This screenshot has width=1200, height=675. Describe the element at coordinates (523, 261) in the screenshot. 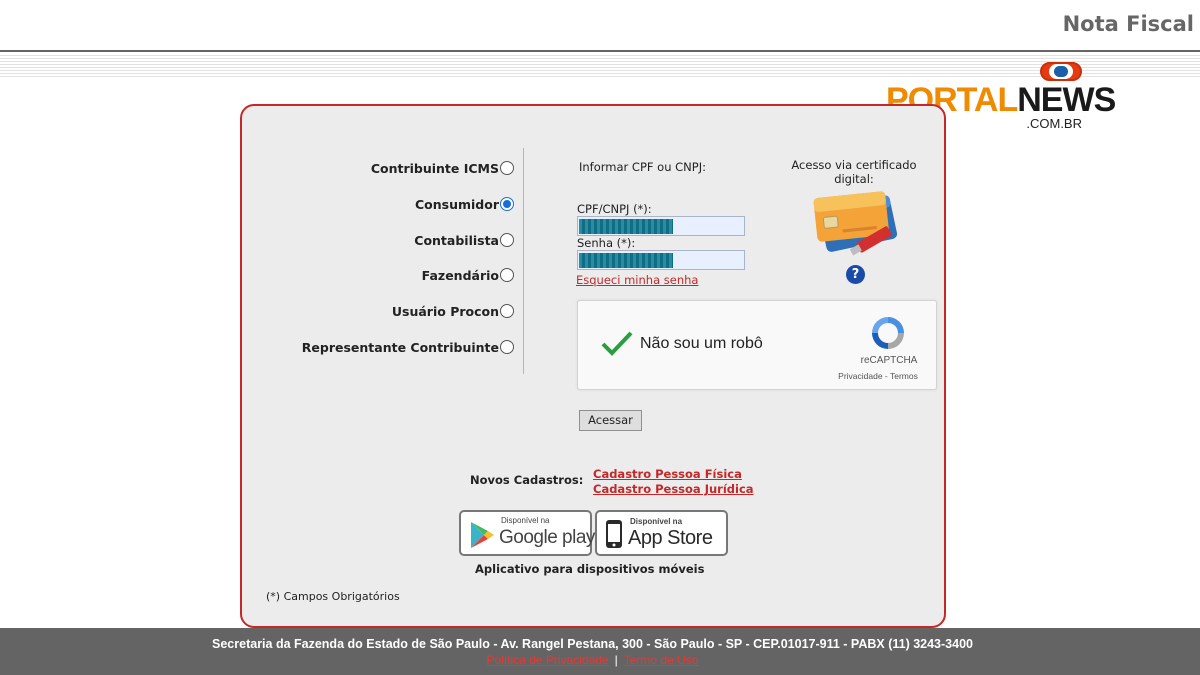

I see `vertical-divider` at that location.